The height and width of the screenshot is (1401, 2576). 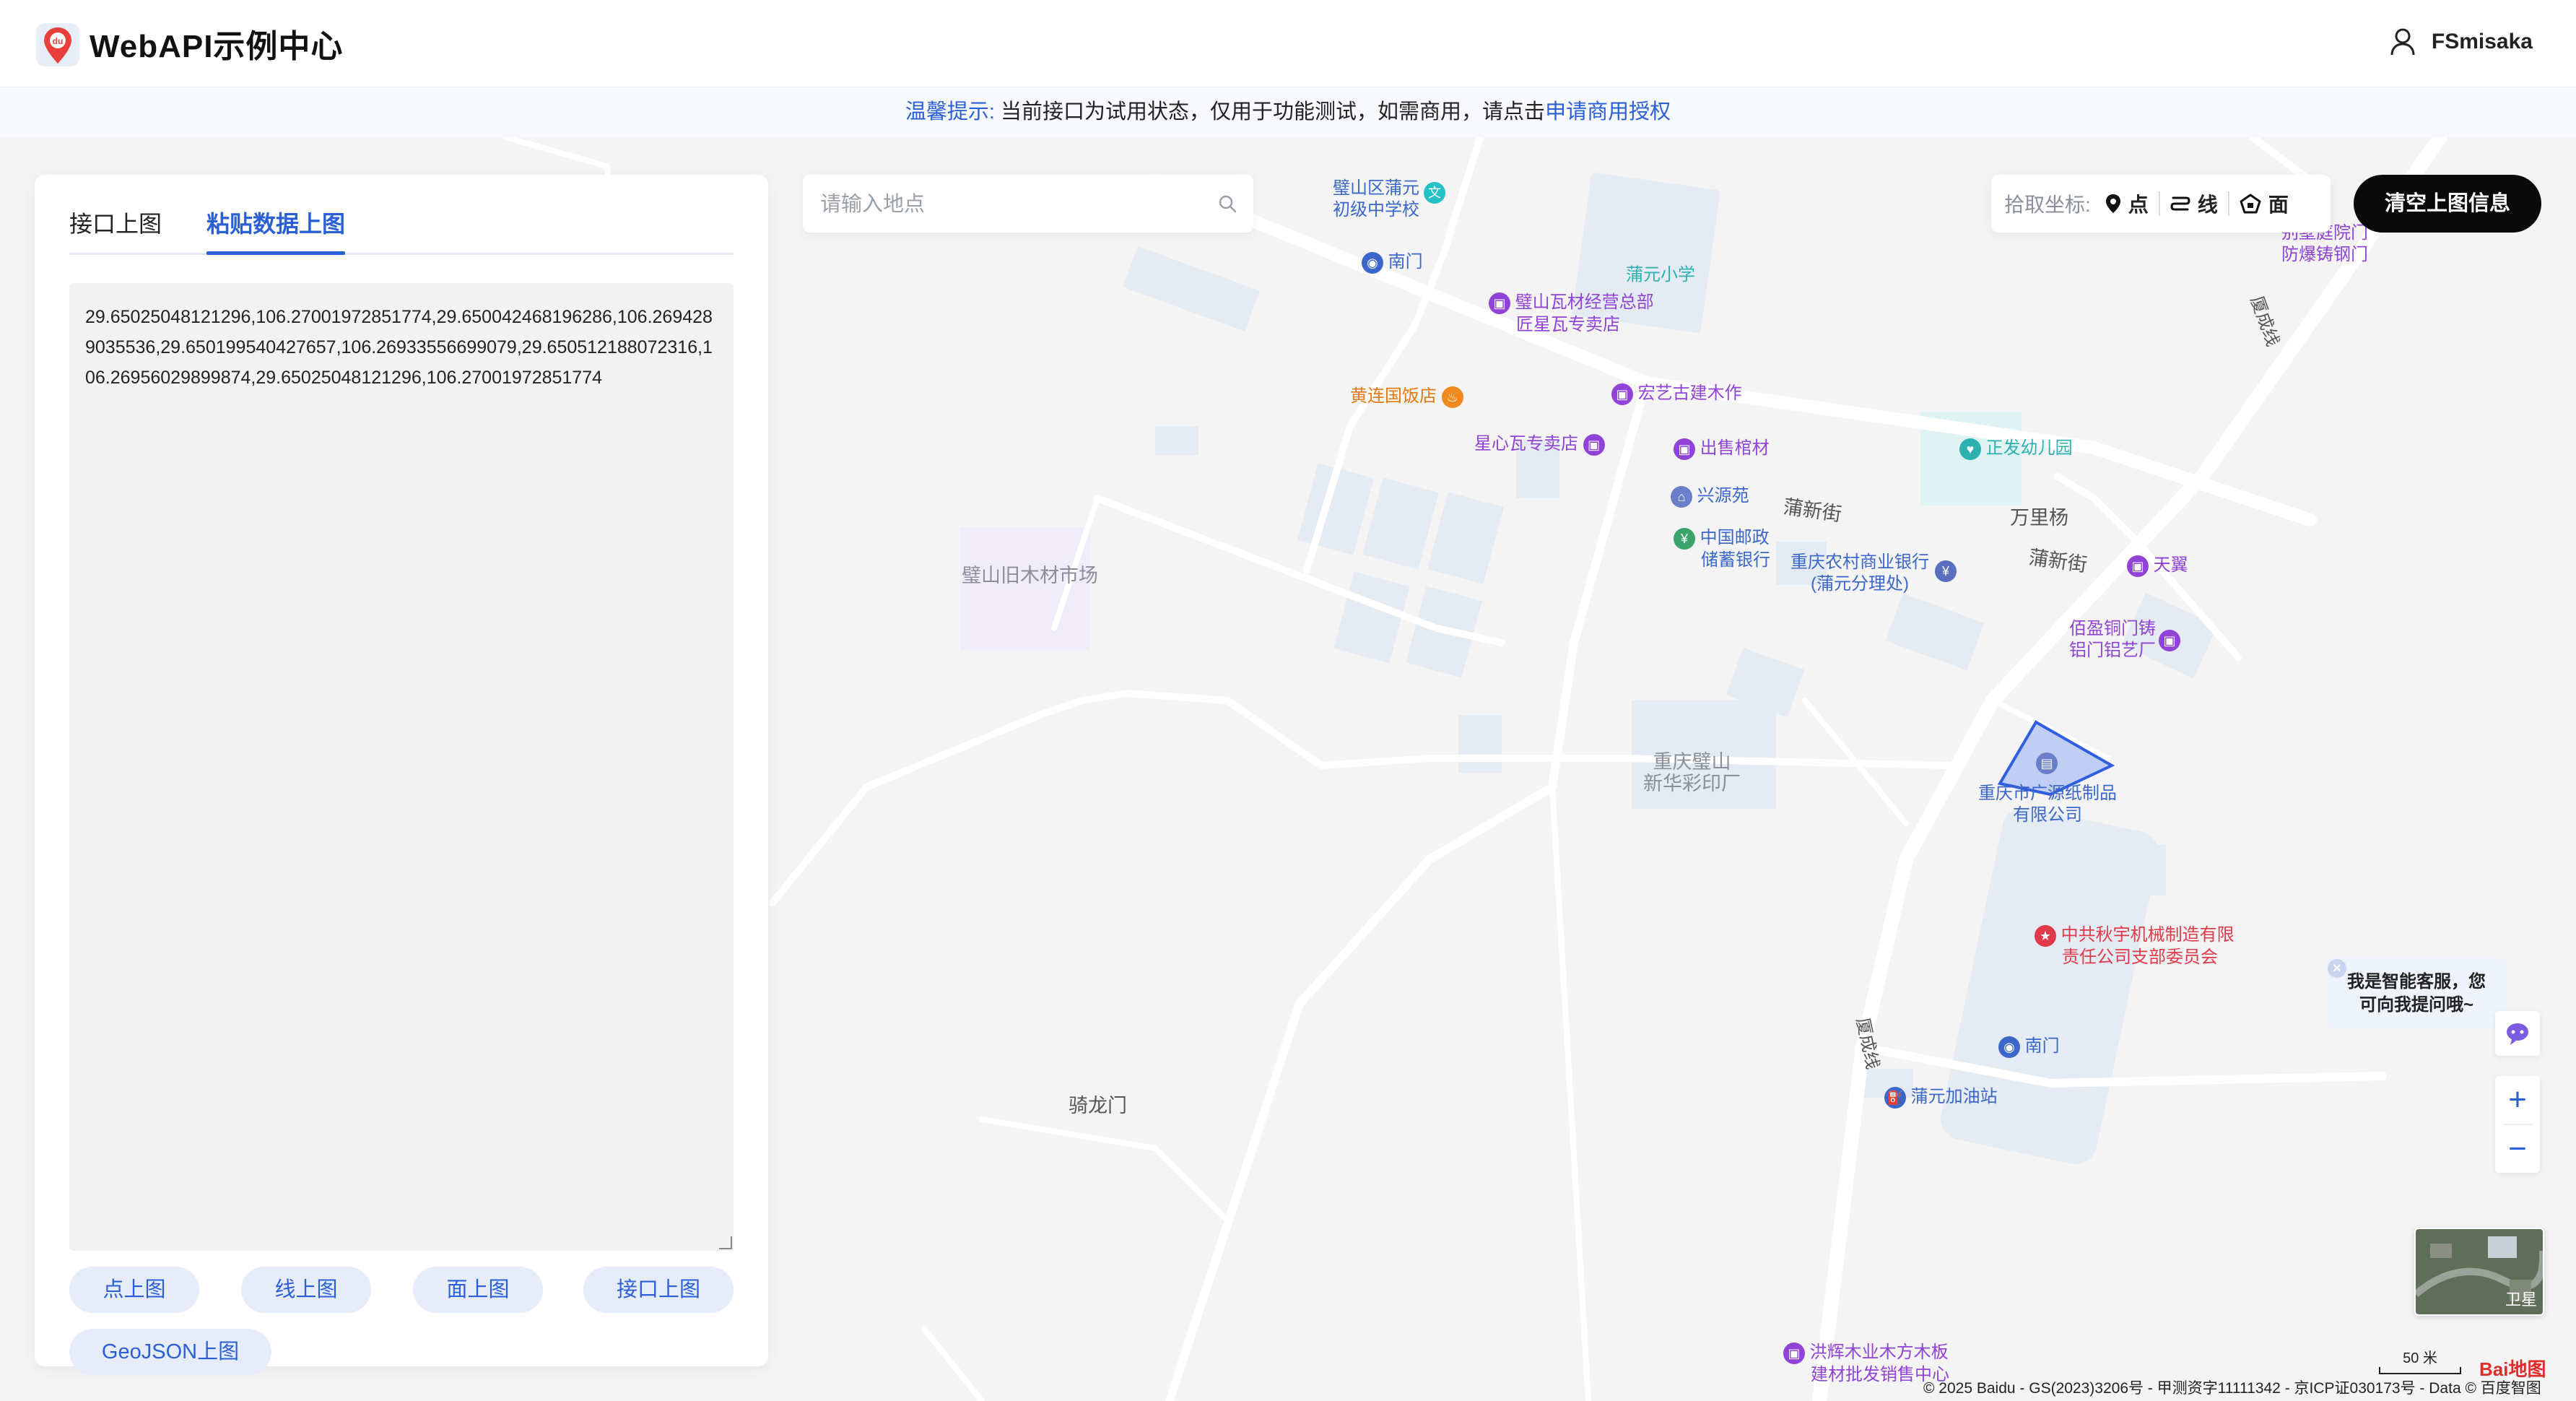 What do you see at coordinates (2138, 205) in the screenshot?
I see `pick-point-label: 点` at bounding box center [2138, 205].